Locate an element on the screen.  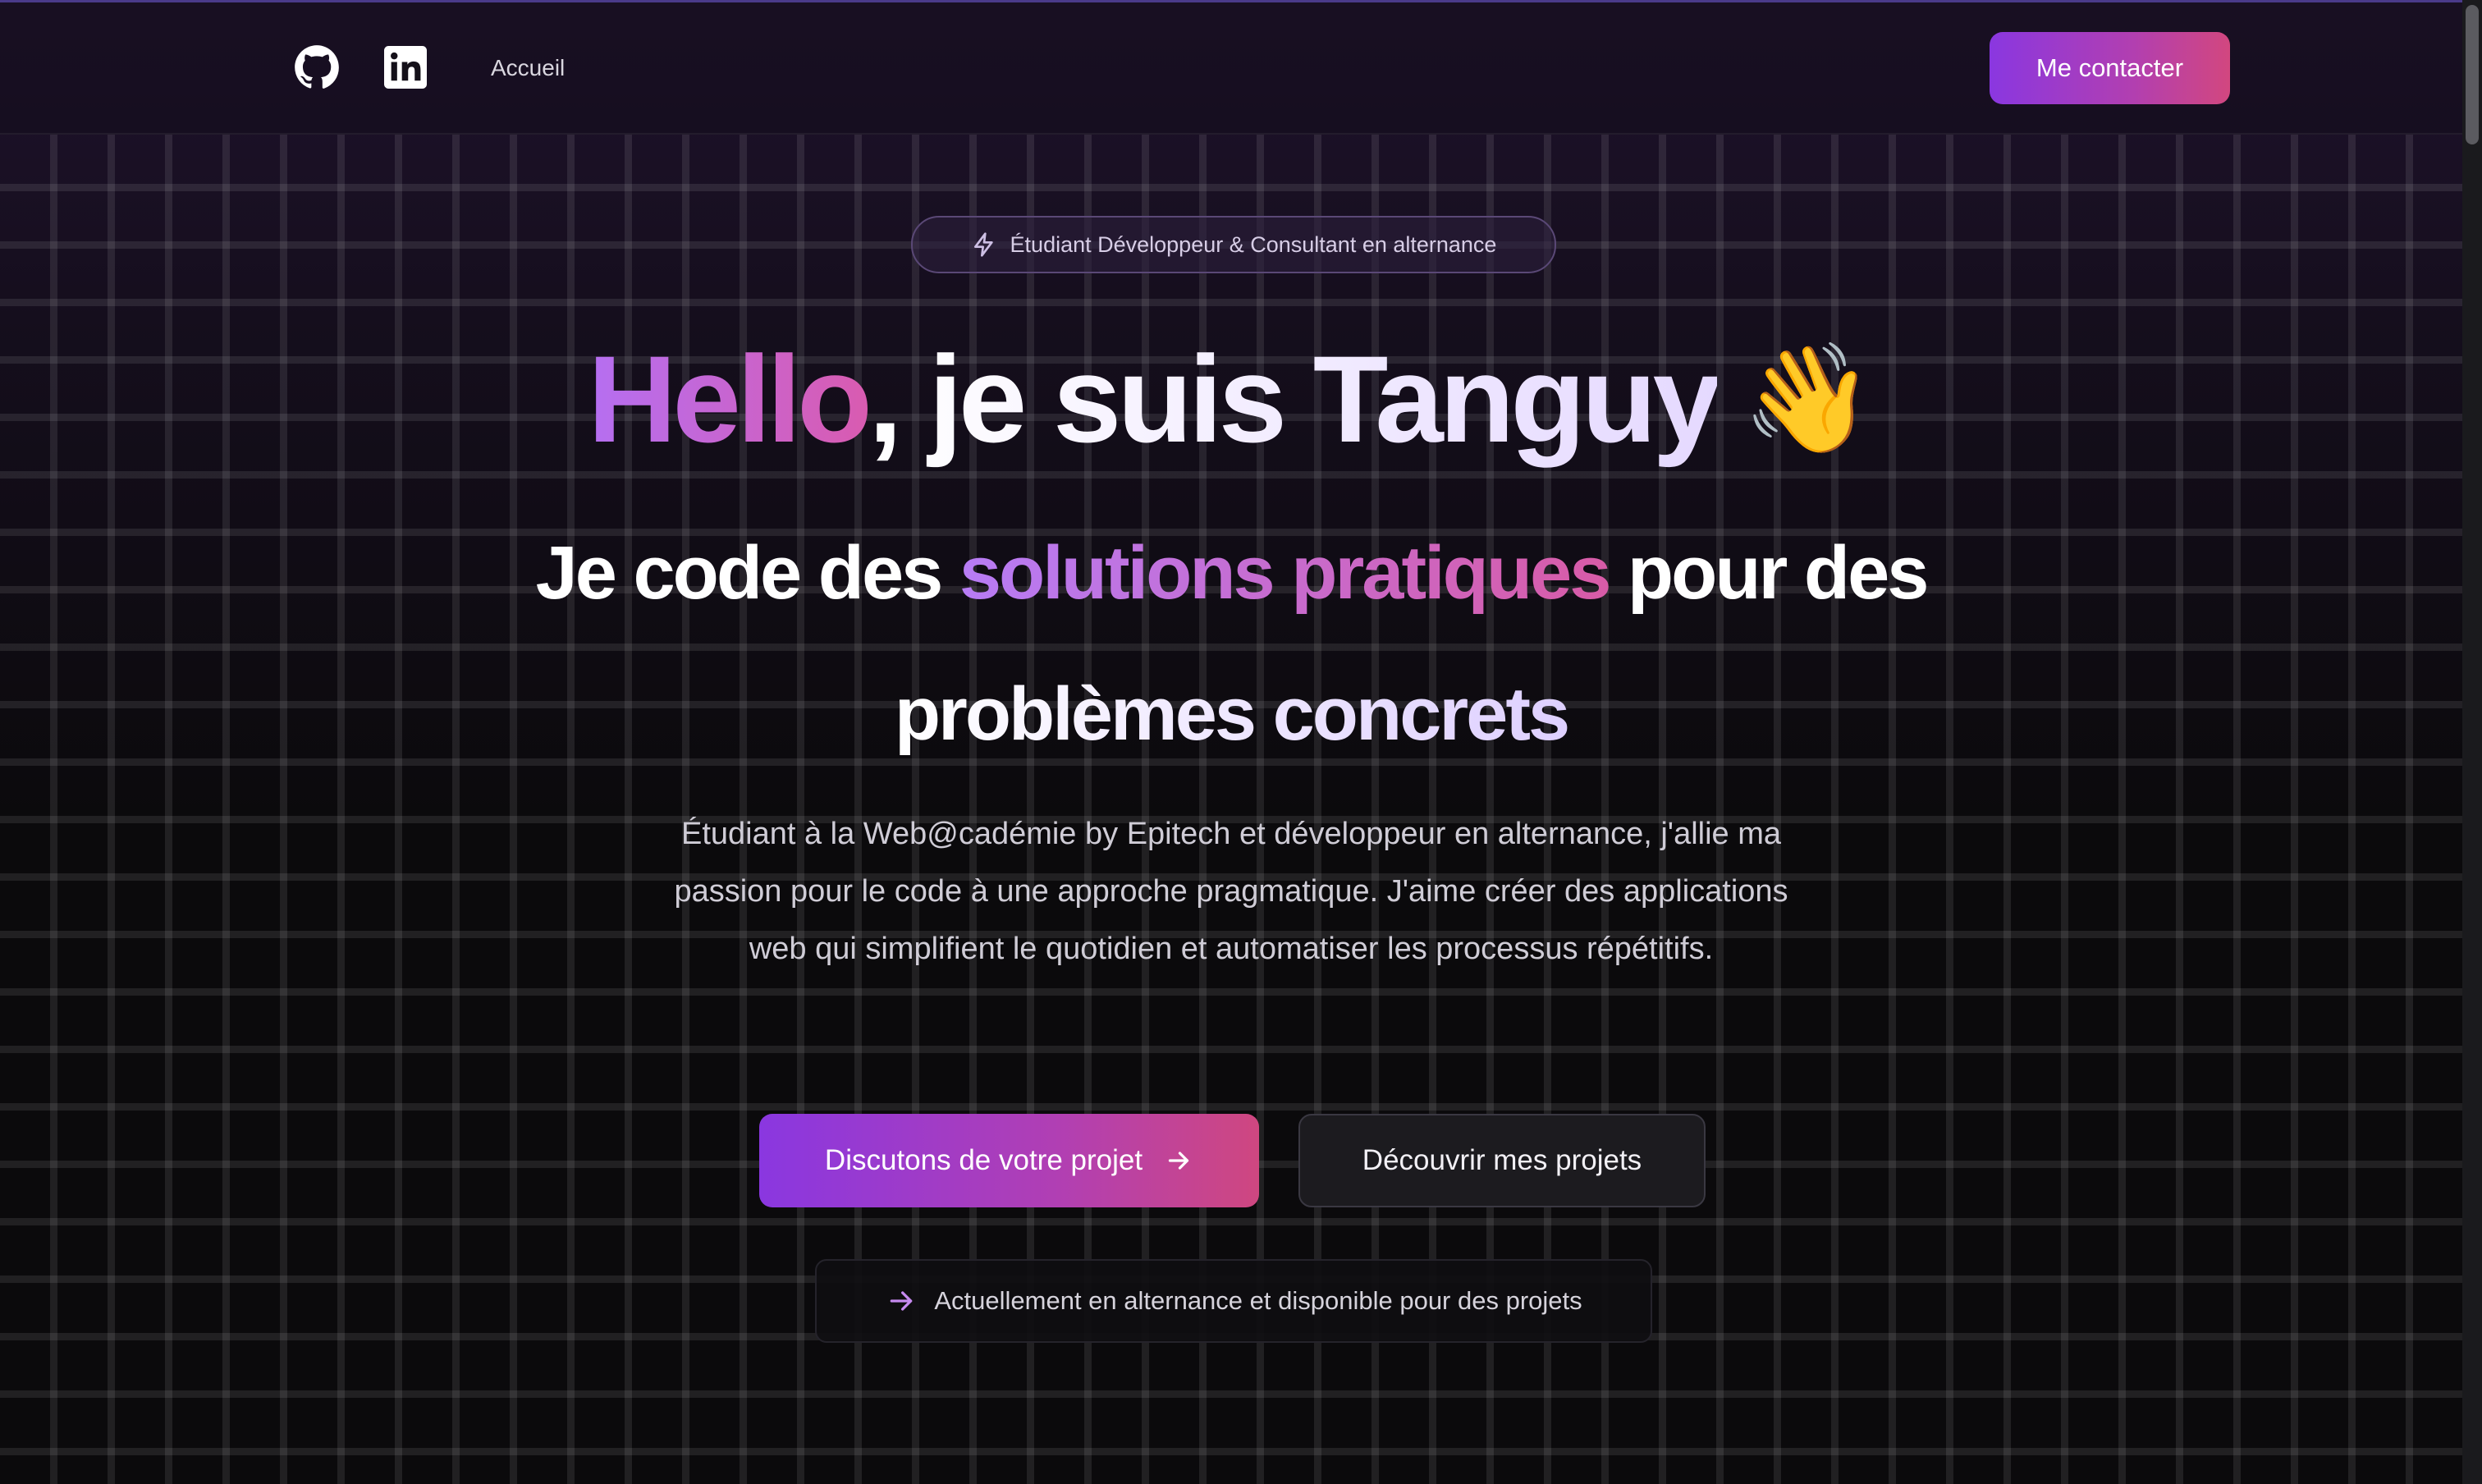
hero-title-hello: Hello is located at coordinates (730, 399).